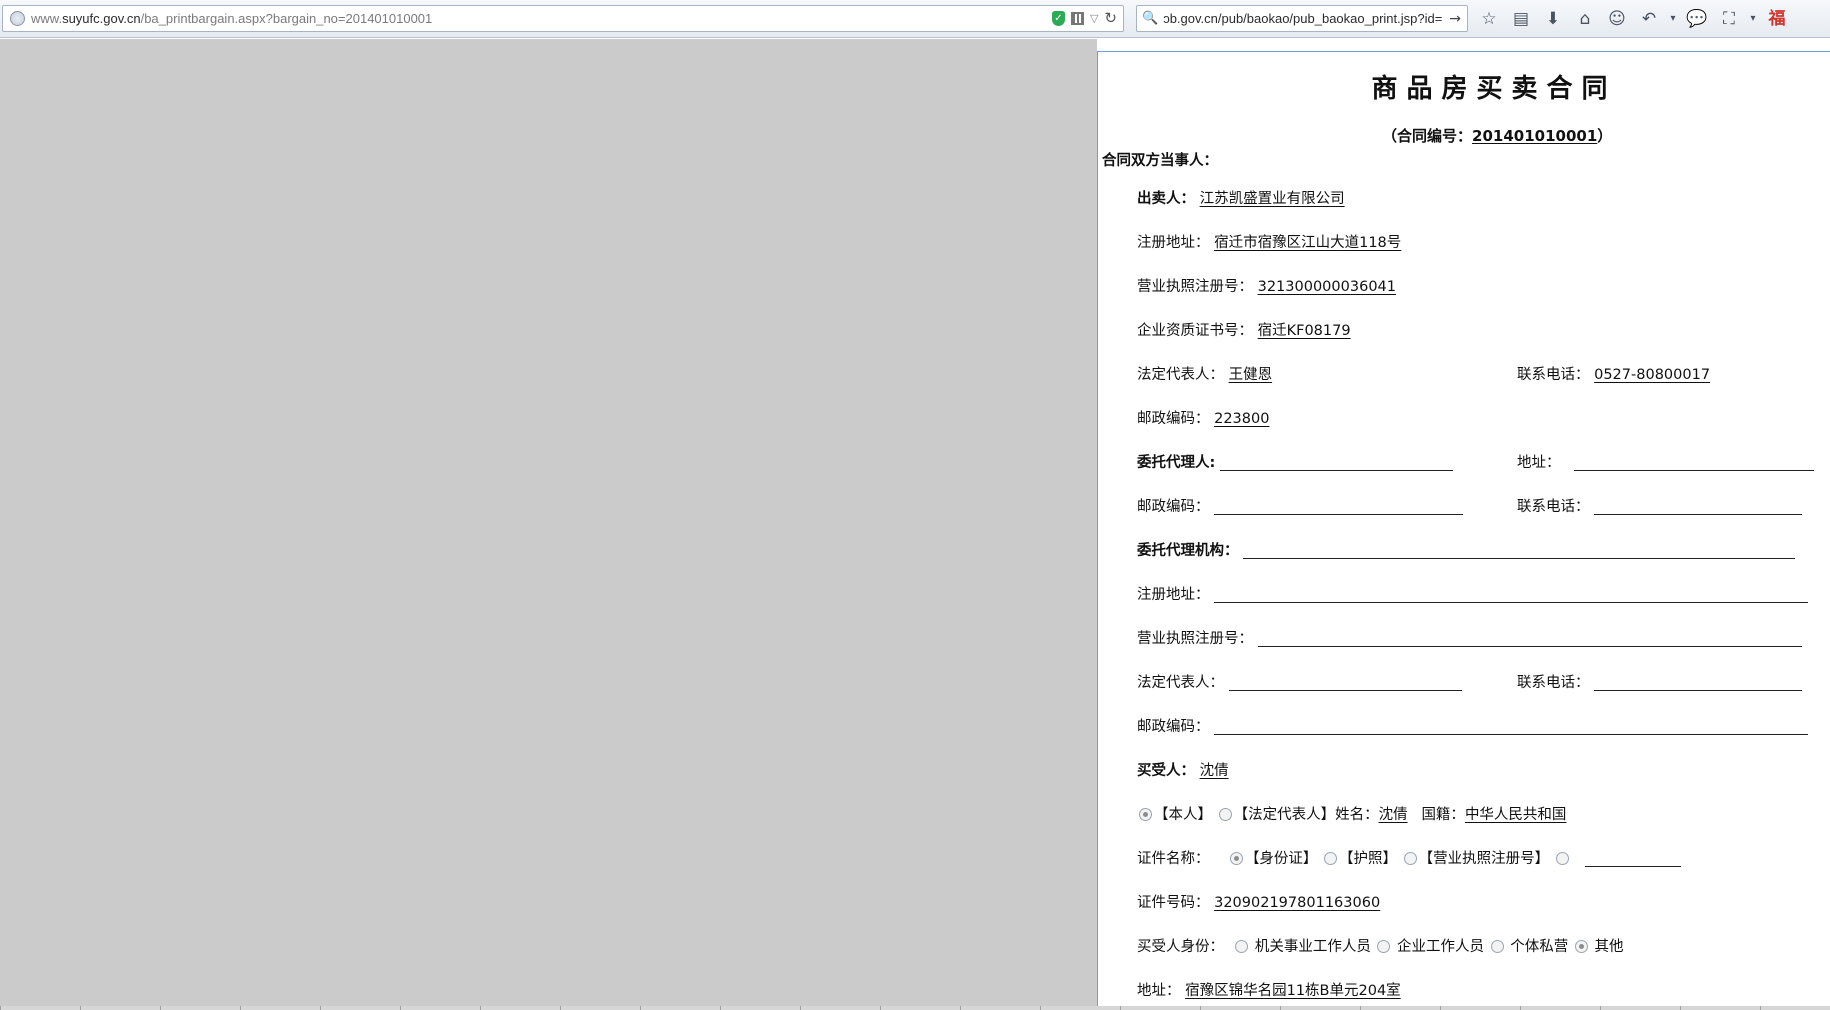  I want to click on toolbar-buttons: ☆ ▤ ⬇ ⌂ ☺ ↶ ▾ 💬 ⛶ ▾ 福, so click(1633, 19).